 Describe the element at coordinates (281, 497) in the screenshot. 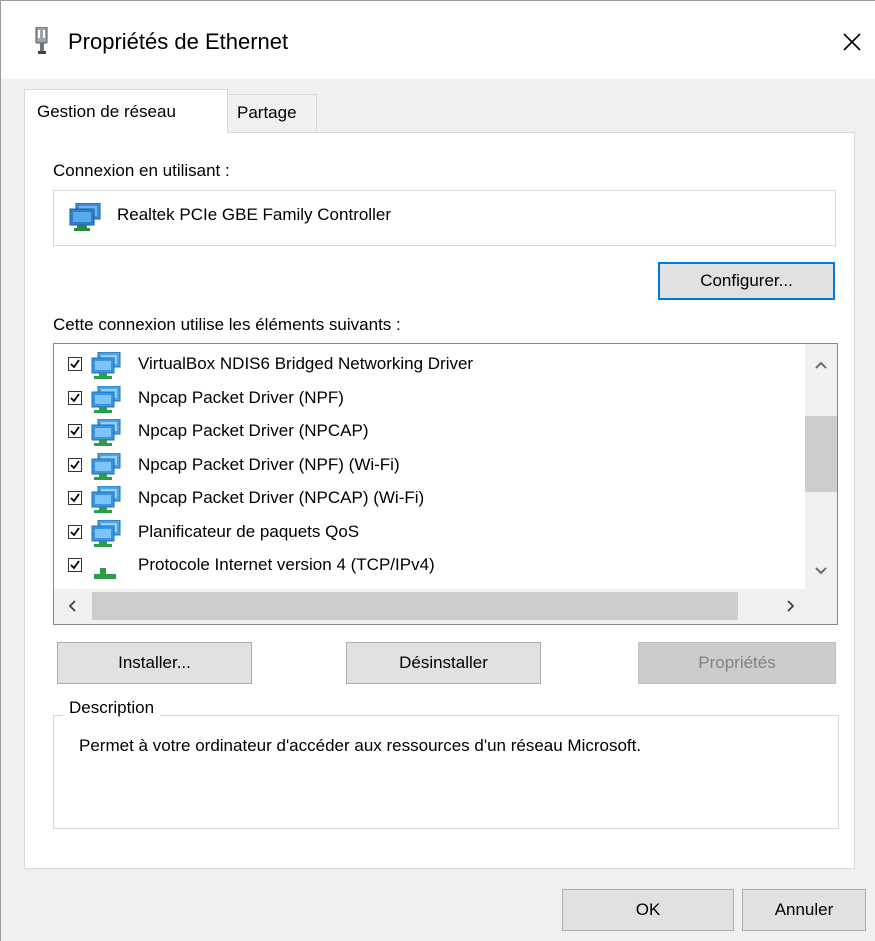

I see `list-item-label: Npcap Packet Driver (NPCAP) (Wi-Fi)` at that location.